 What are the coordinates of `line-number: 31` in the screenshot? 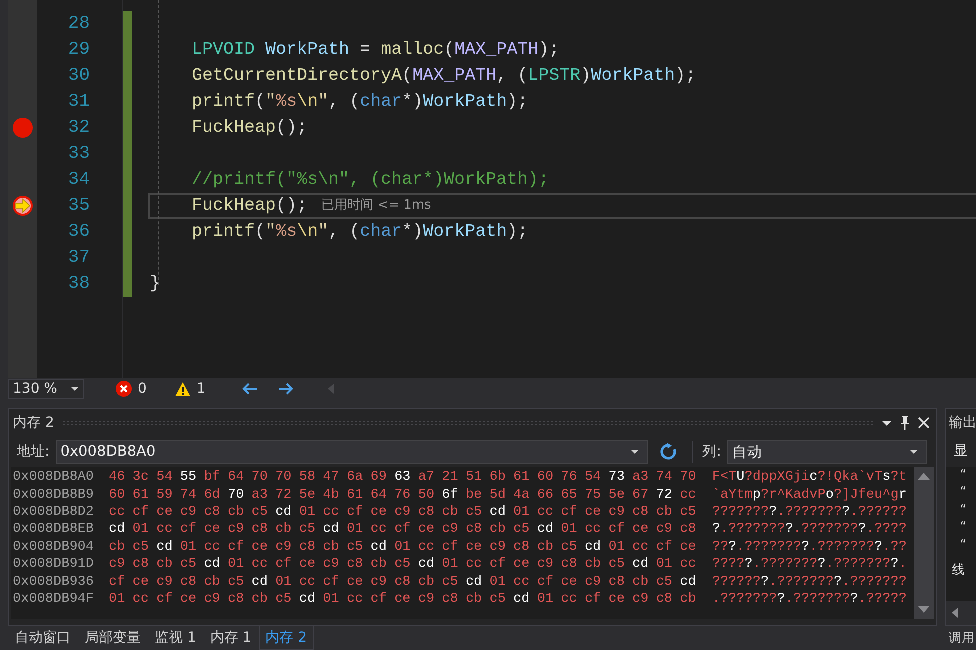 It's located at (78, 102).